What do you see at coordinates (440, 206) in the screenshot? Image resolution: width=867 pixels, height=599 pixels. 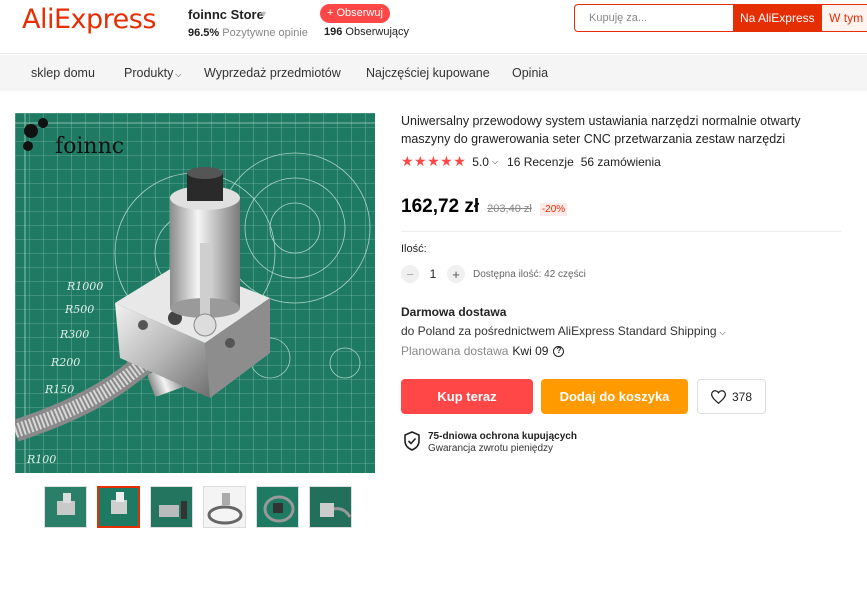 I see `current-price: 162,72 zł` at bounding box center [440, 206].